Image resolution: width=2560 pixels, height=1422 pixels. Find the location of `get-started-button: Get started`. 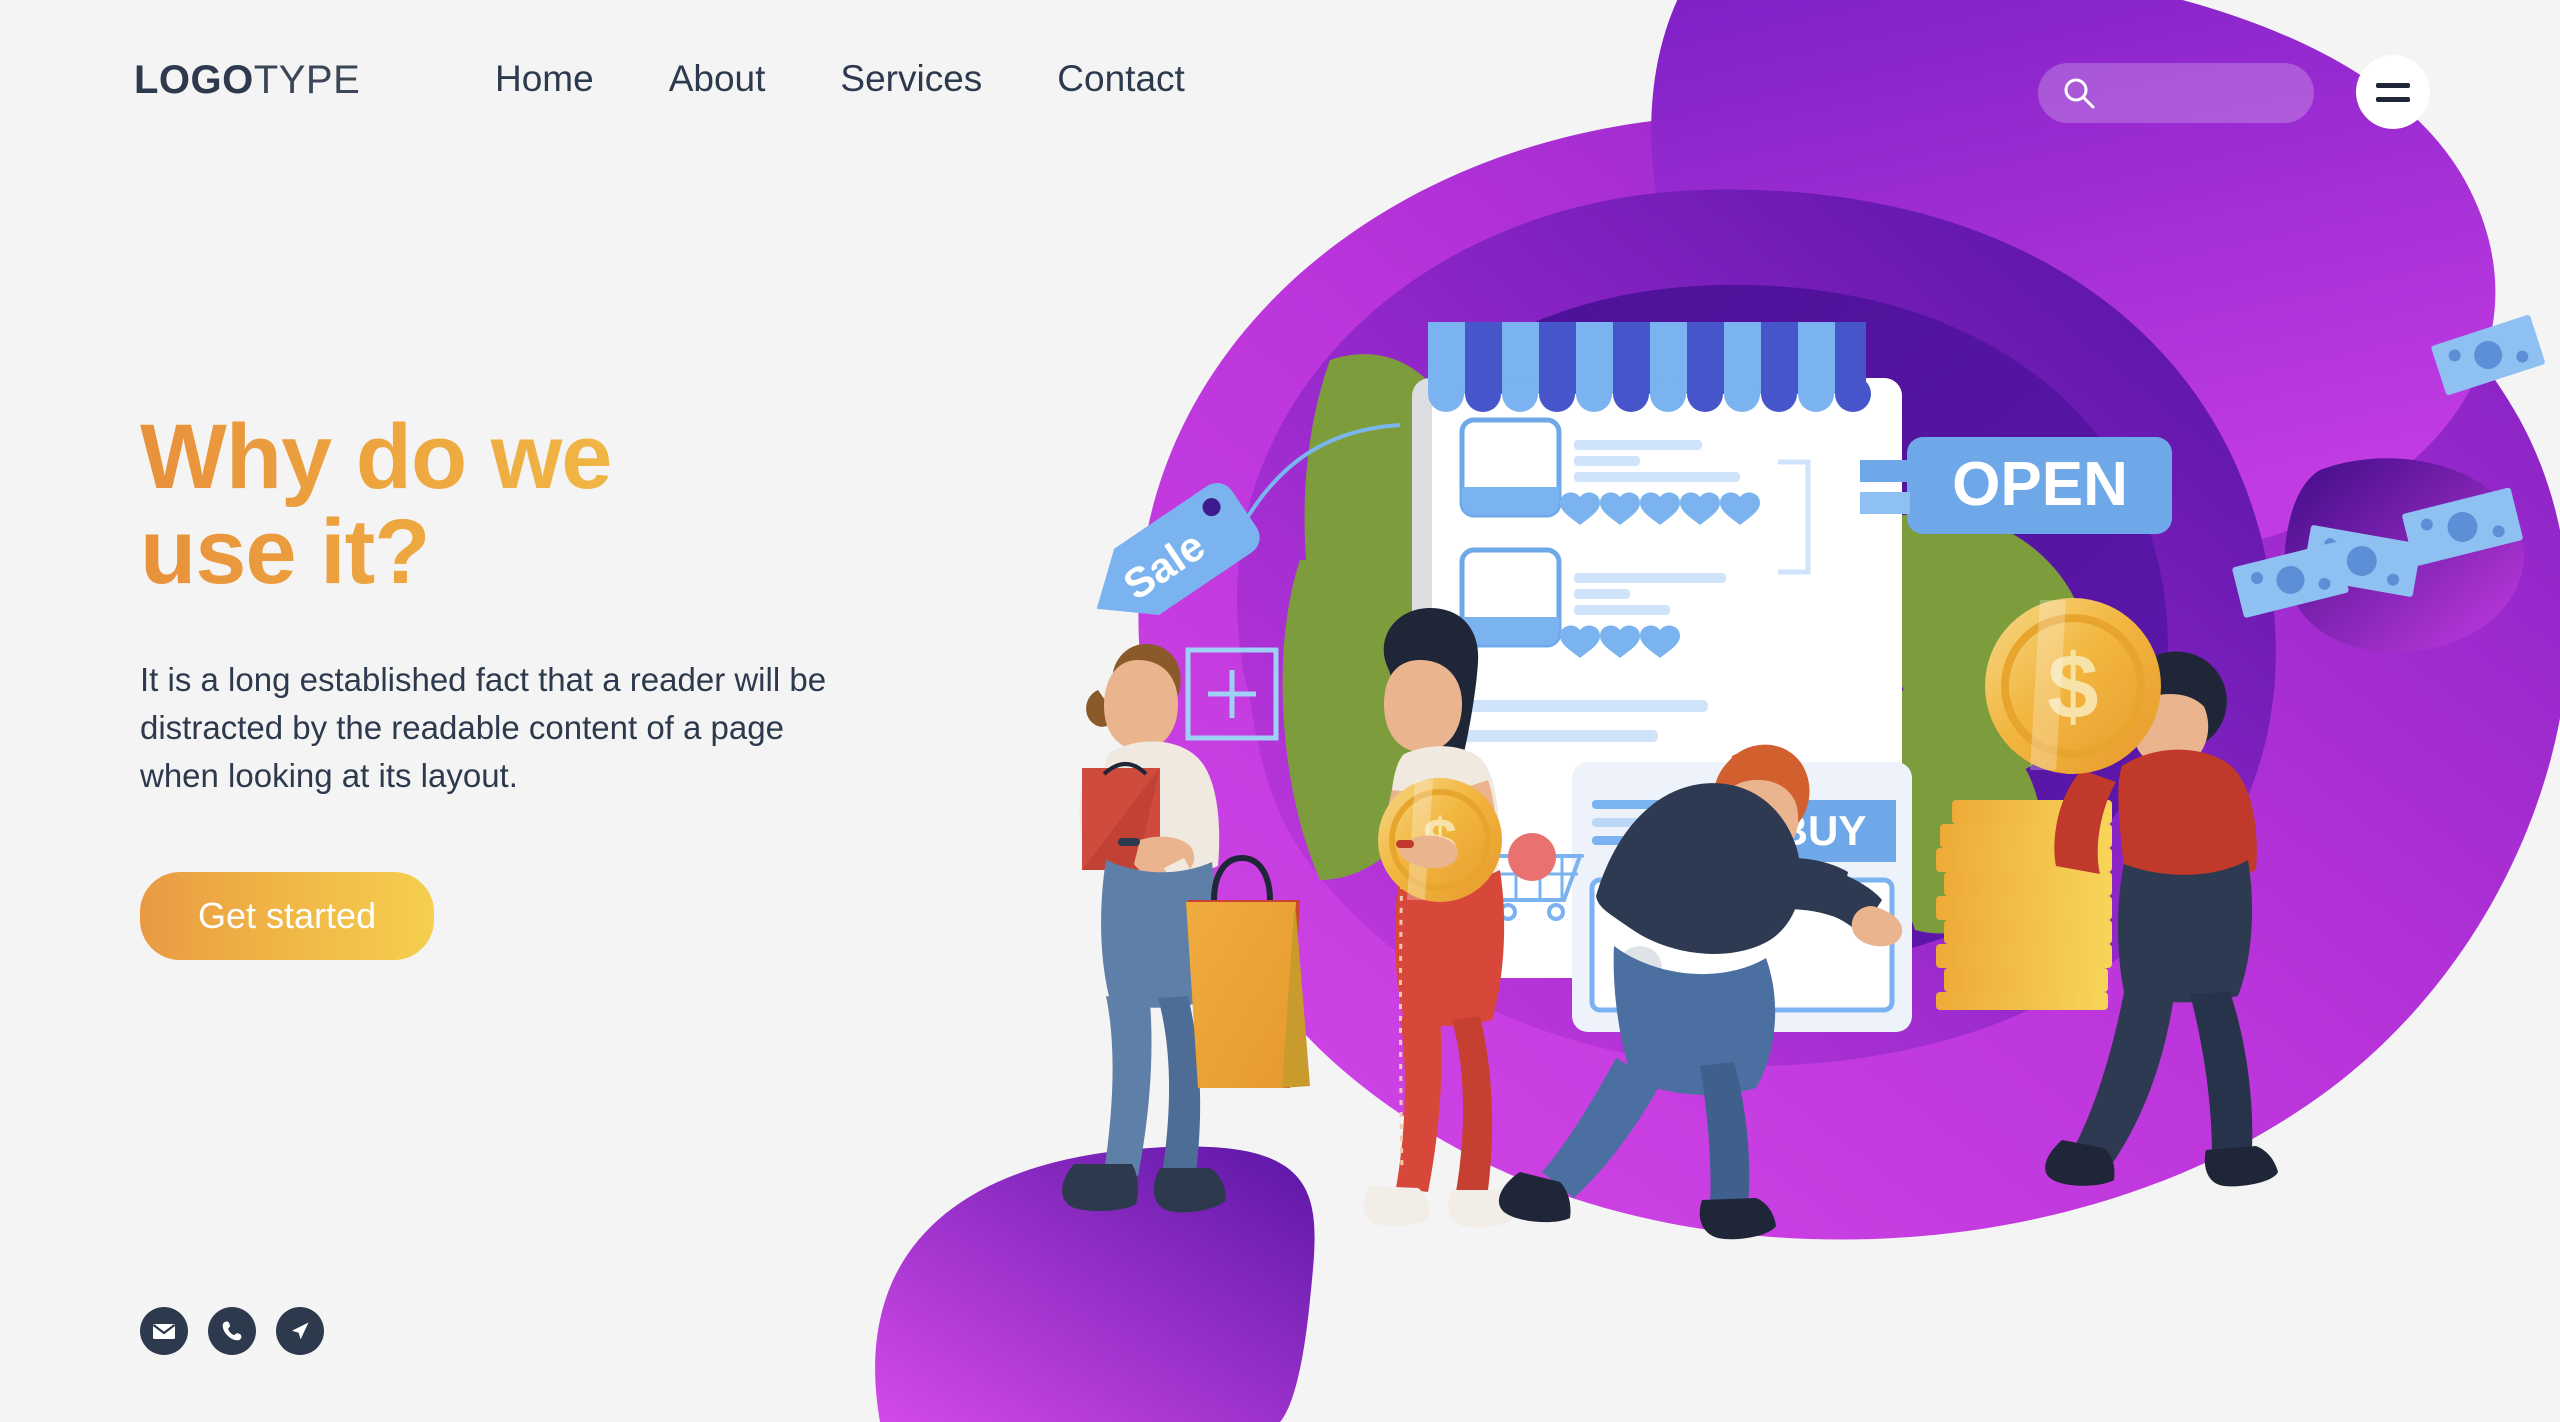

get-started-button: Get started is located at coordinates (287, 916).